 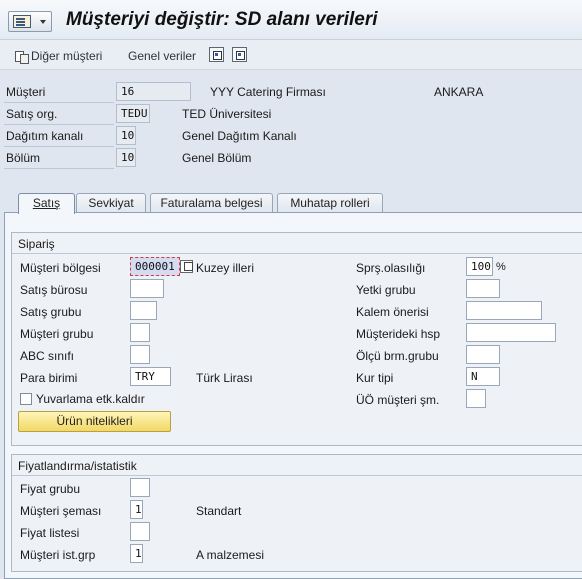 I want to click on price-list-field, so click(x=140, y=531).